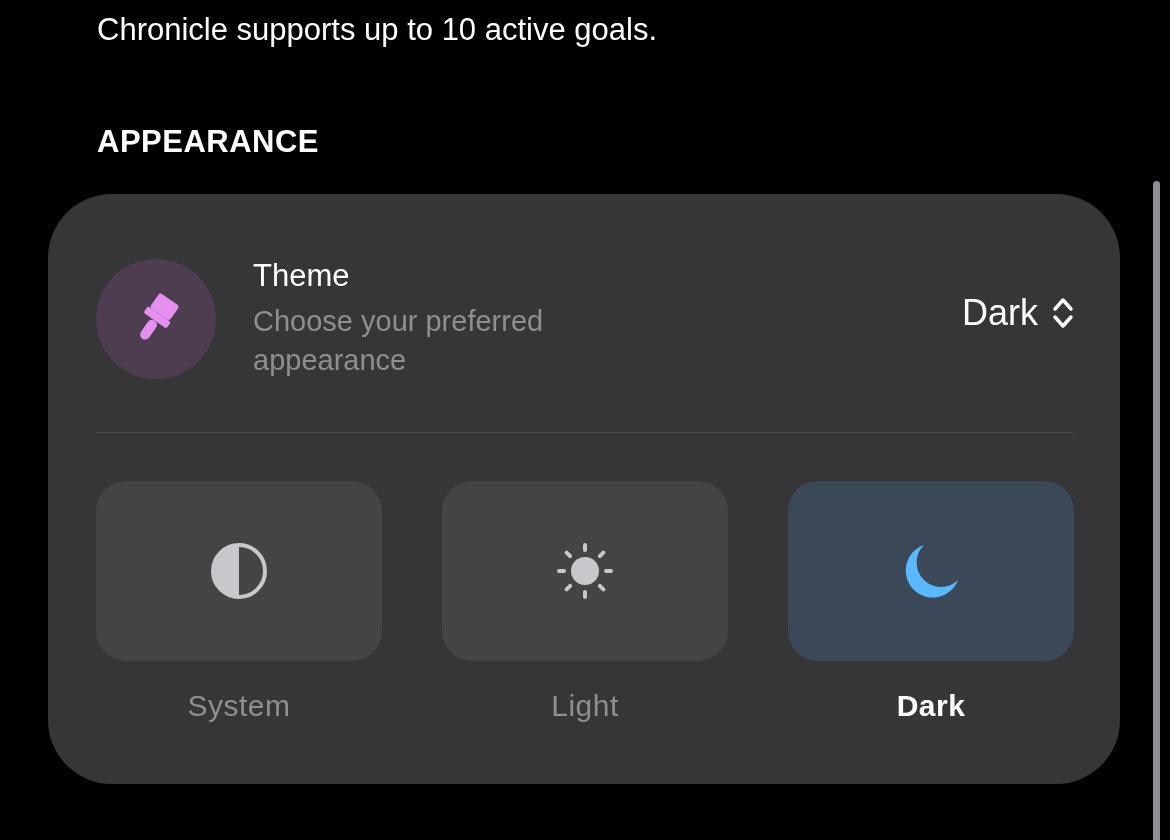 This screenshot has width=1170, height=840. I want to click on half-circle-icon, so click(239, 571).